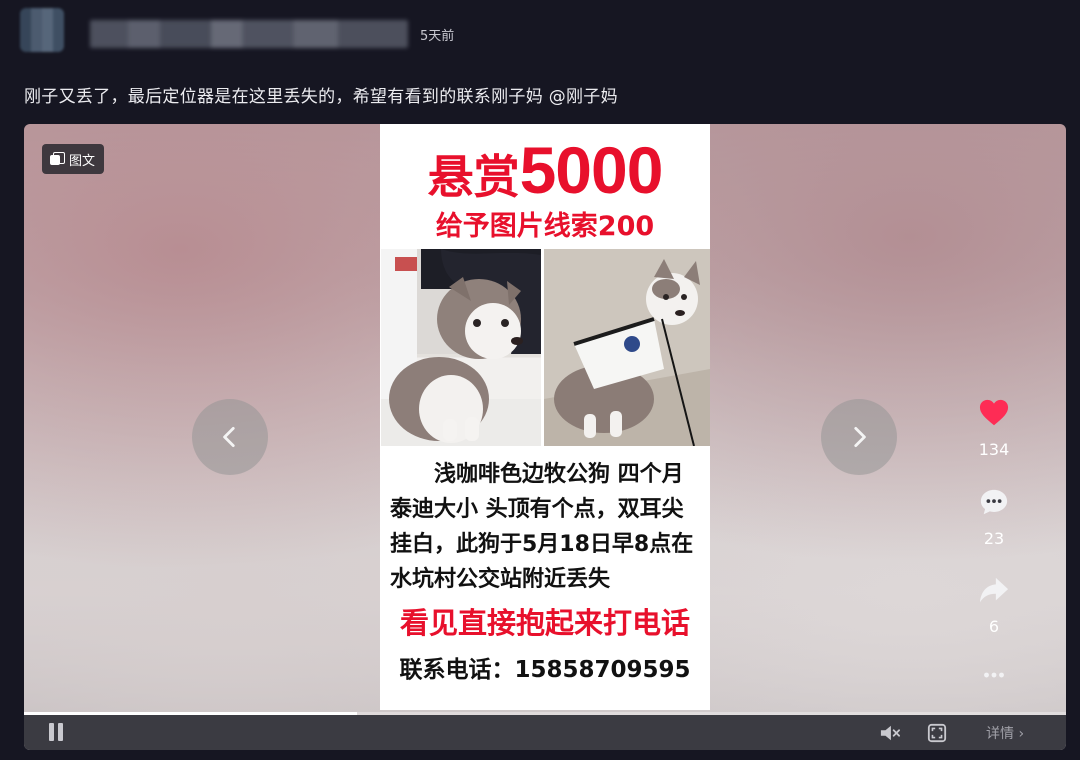  I want to click on details-link: 详情 ›, so click(1005, 733).